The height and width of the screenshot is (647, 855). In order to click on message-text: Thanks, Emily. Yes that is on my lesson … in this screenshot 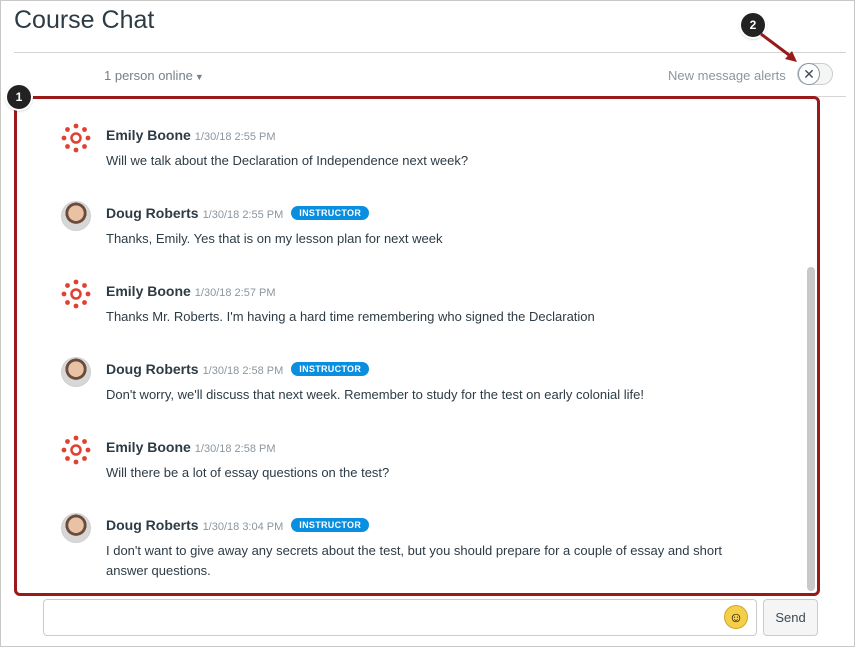, I will do `click(274, 238)`.